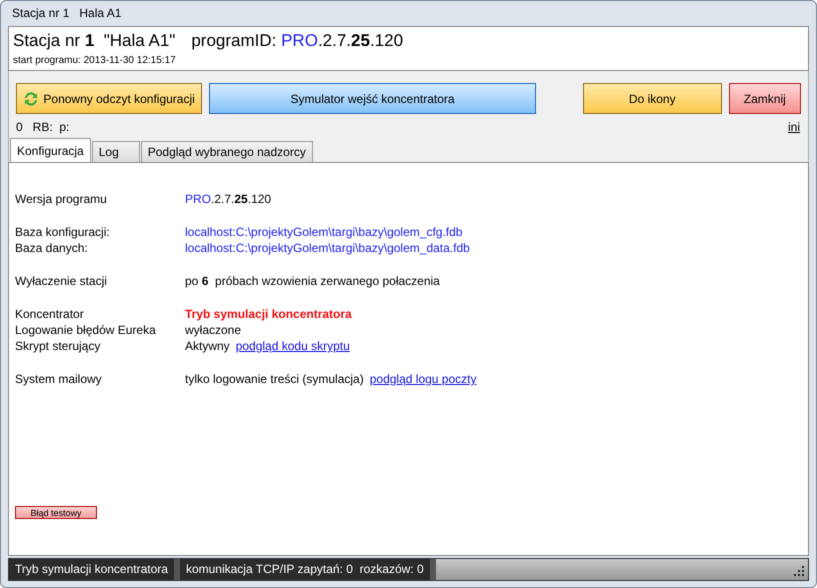 This screenshot has height=588, width=817. What do you see at coordinates (799, 571) in the screenshot?
I see `resize-grip-icon` at bounding box center [799, 571].